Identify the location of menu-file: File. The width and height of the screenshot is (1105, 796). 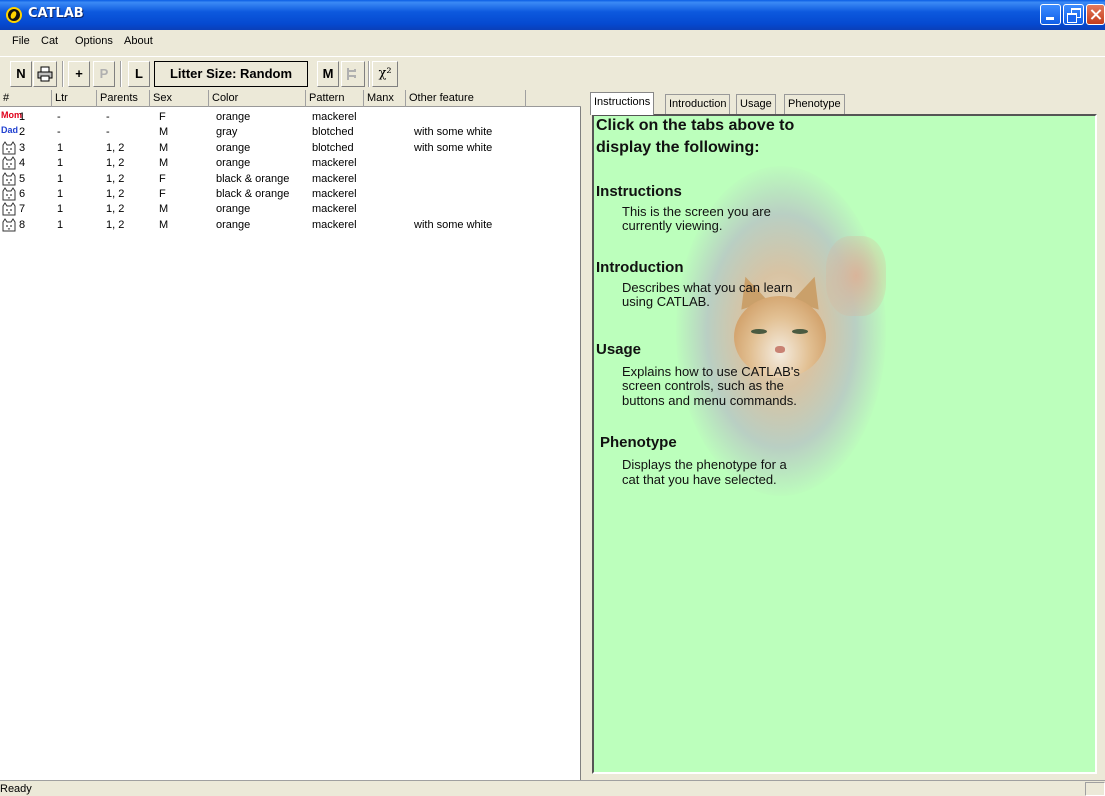
(21, 41).